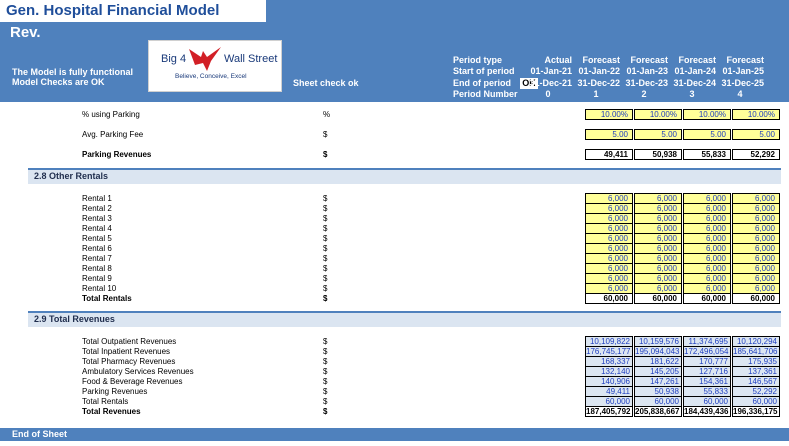 The width and height of the screenshot is (789, 446). I want to click on row-label-end: End of period, so click(482, 83).